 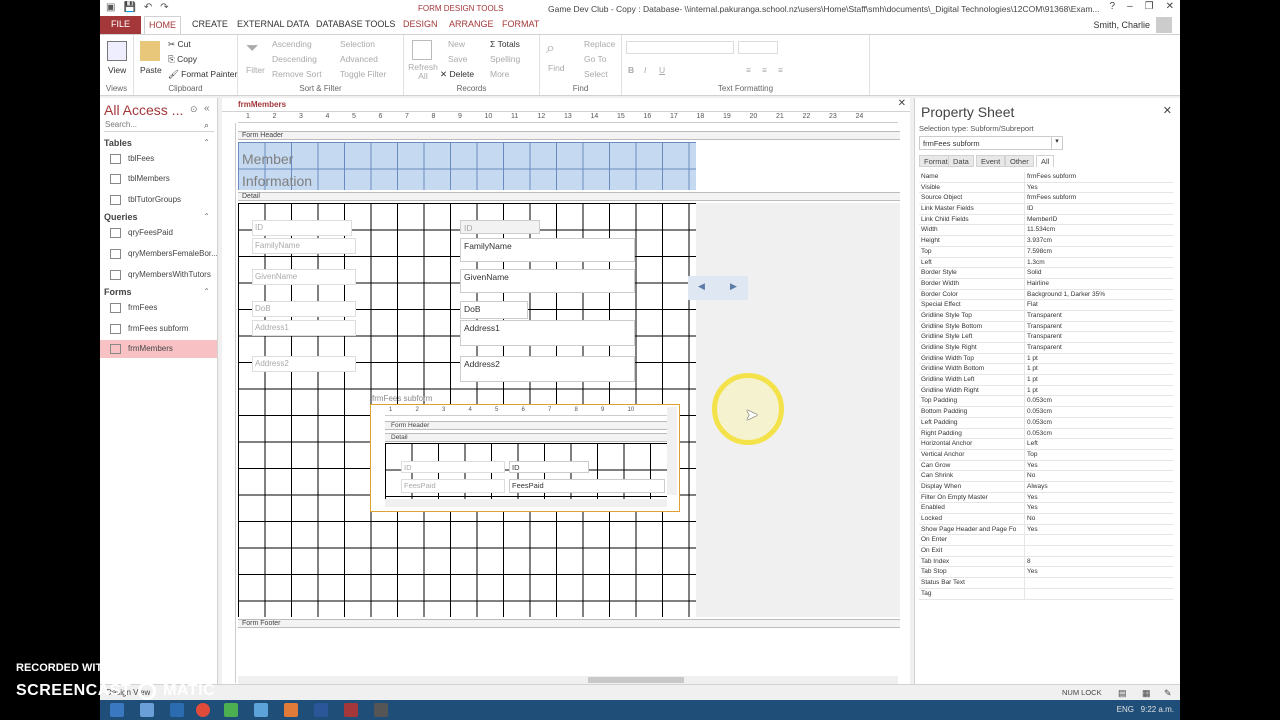 What do you see at coordinates (569, 623) in the screenshot?
I see `band-form-footer: Form Footer` at bounding box center [569, 623].